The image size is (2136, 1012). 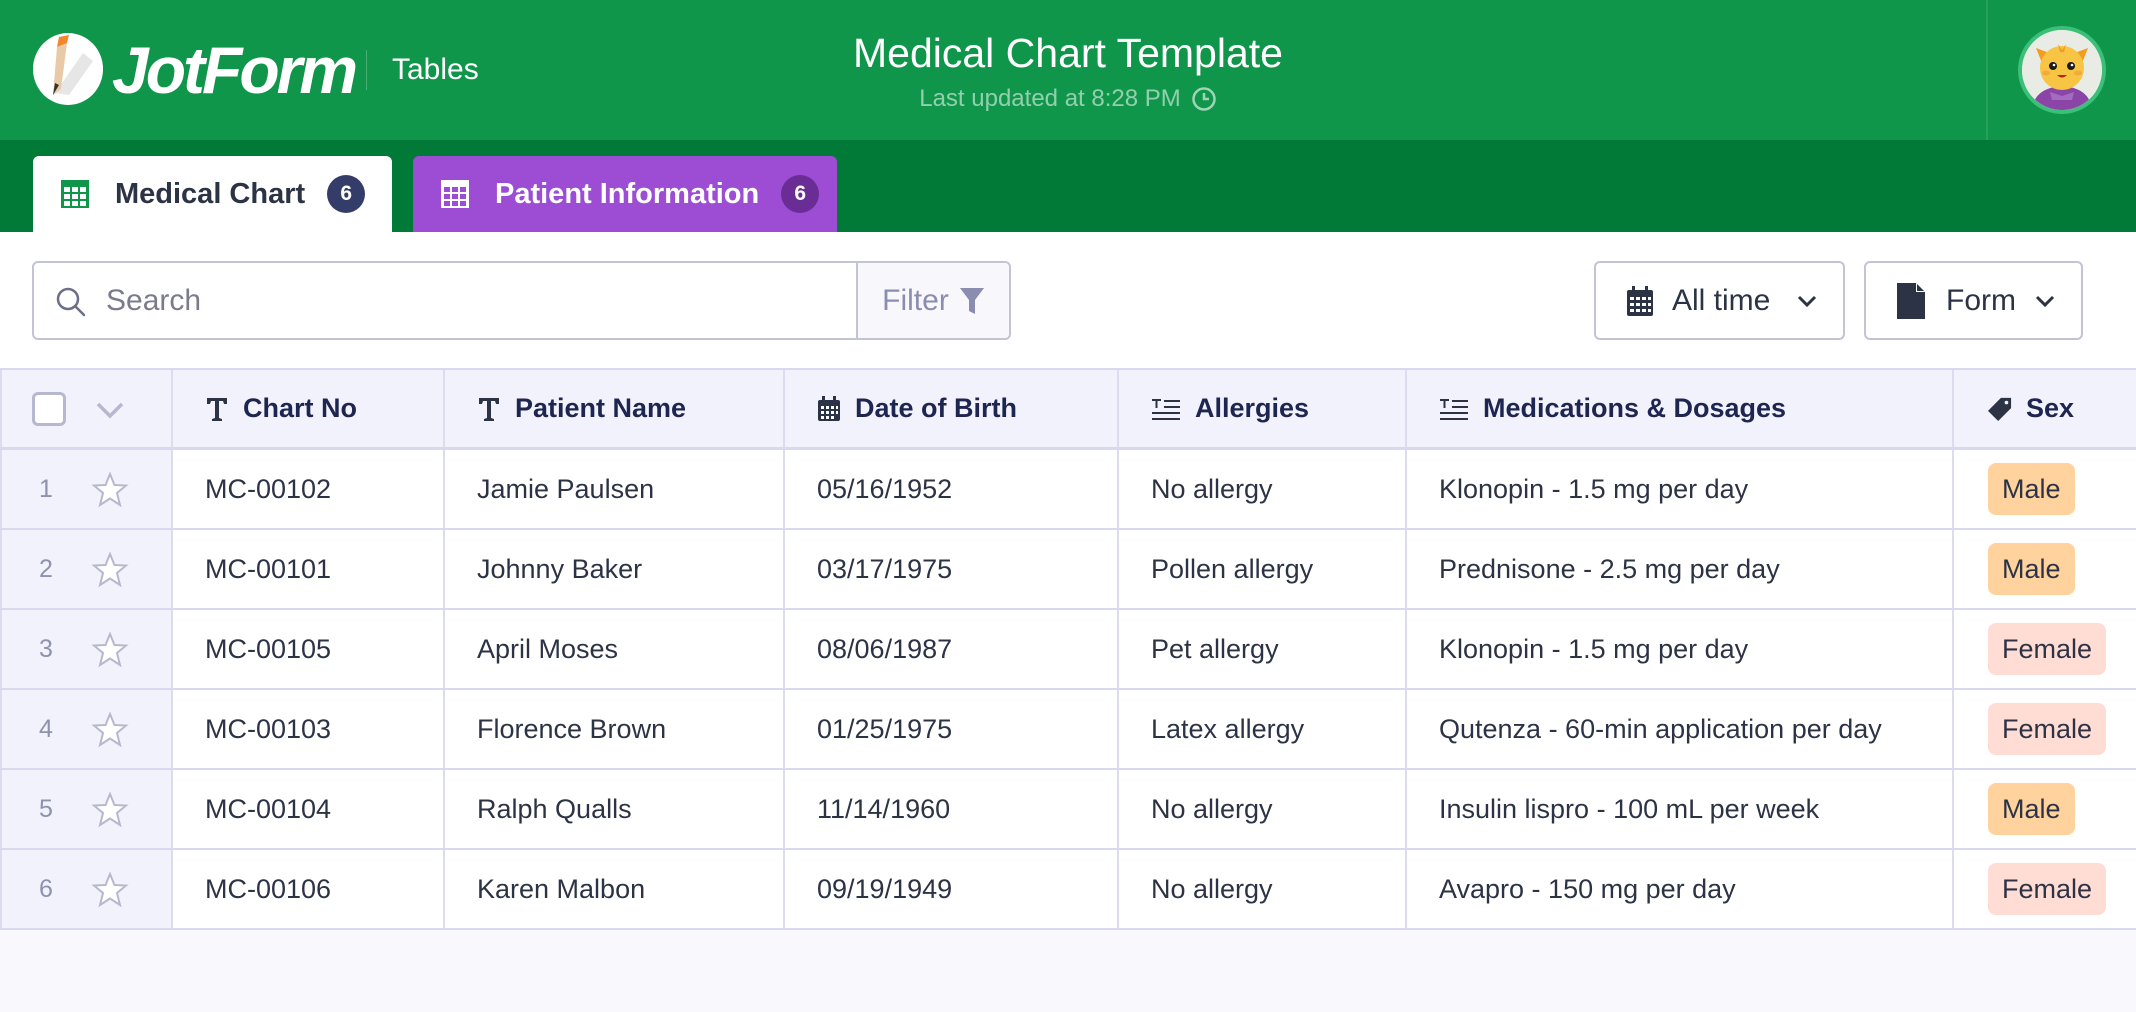 I want to click on column-header-medications: Medications & Dosages, so click(x=1680, y=408).